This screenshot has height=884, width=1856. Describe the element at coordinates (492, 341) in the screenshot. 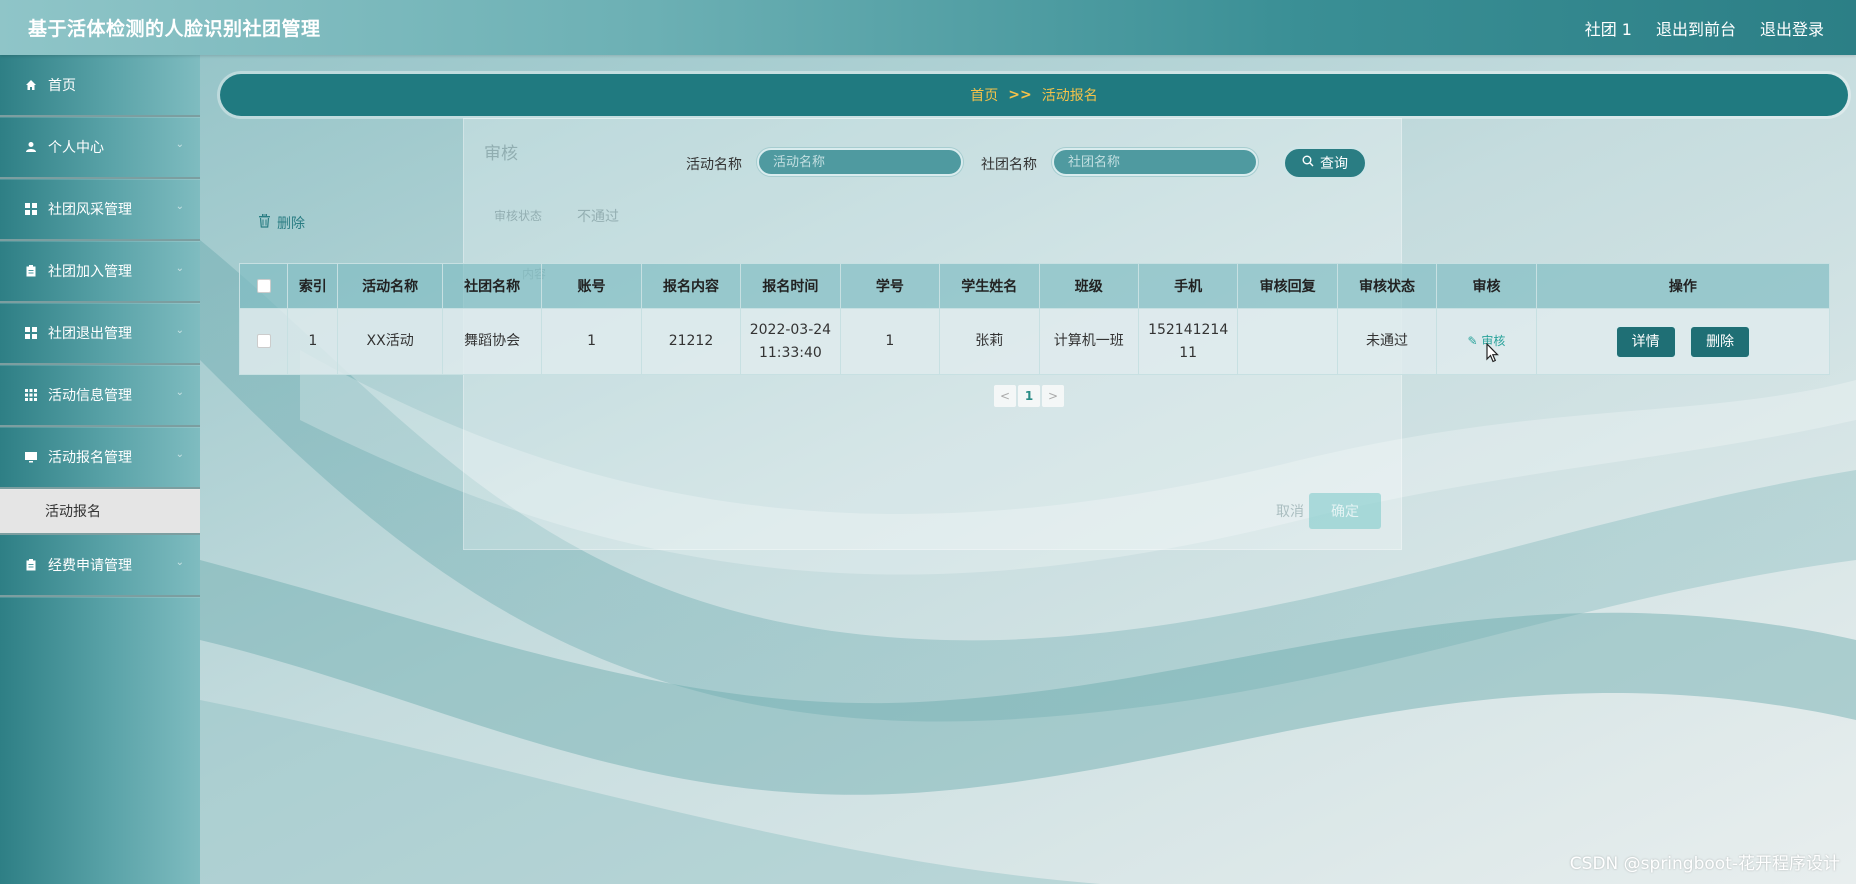

I see `cell-club: 舞蹈协会` at that location.